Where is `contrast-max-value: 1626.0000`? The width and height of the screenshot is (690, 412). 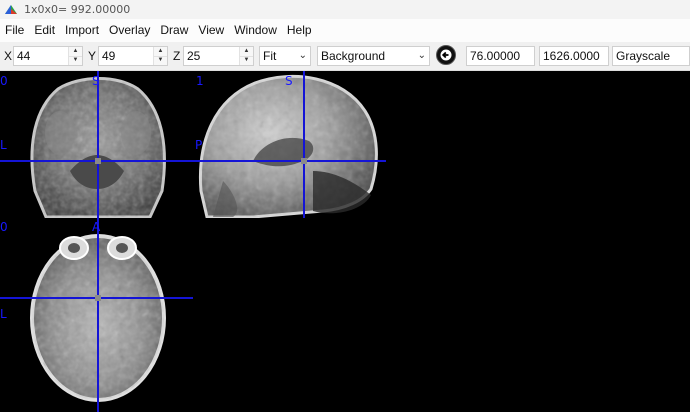
contrast-max-value: 1626.0000 is located at coordinates (571, 56).